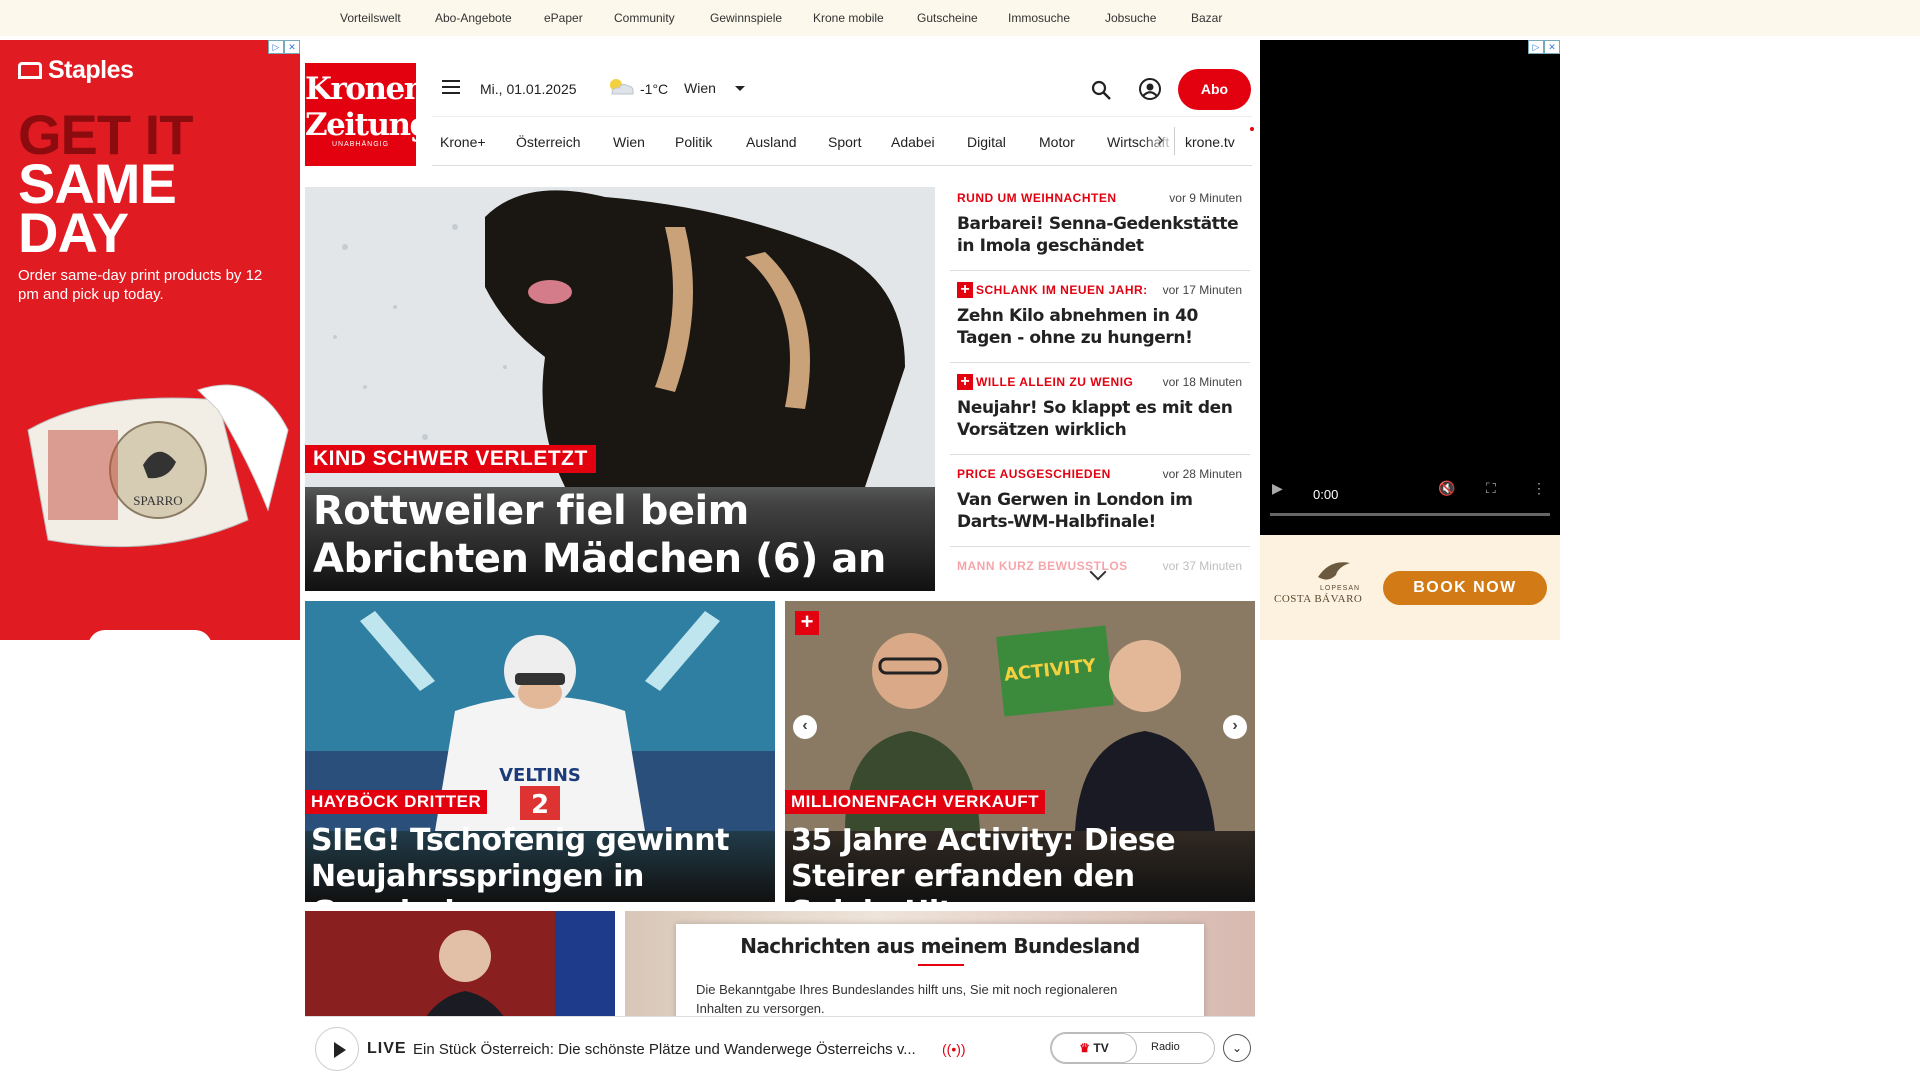 Image resolution: width=1920 pixels, height=1080 pixels. What do you see at coordinates (1235, 727) in the screenshot?
I see `carousel-next-icon: ›` at bounding box center [1235, 727].